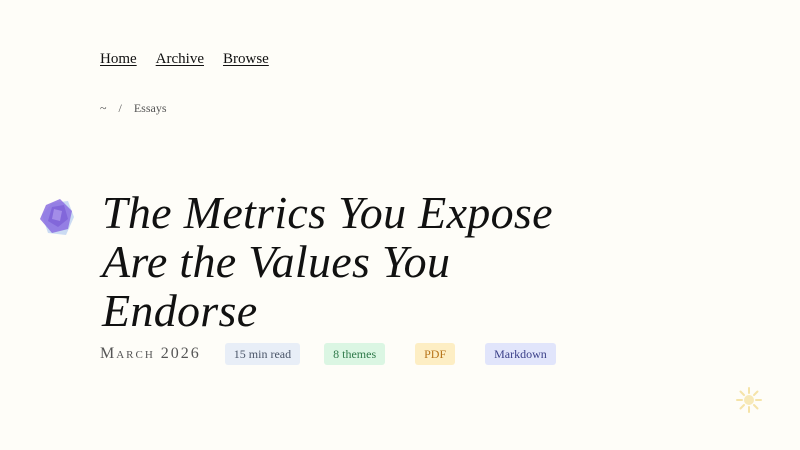 The width and height of the screenshot is (800, 450). I want to click on top-nav: Home Archive Browse, so click(184, 59).